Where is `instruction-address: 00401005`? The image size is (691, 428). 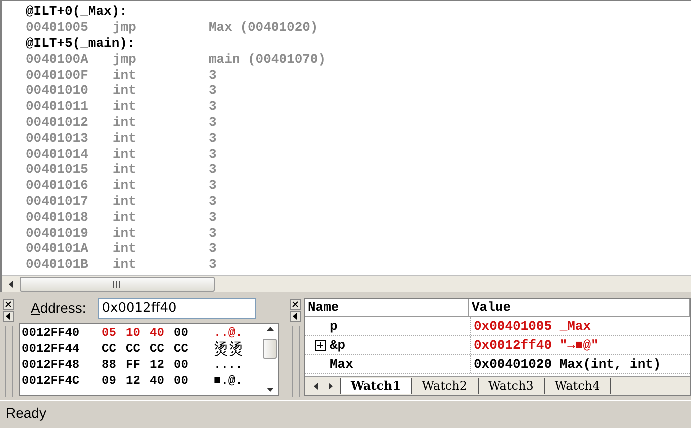
instruction-address: 00401005 is located at coordinates (58, 28).